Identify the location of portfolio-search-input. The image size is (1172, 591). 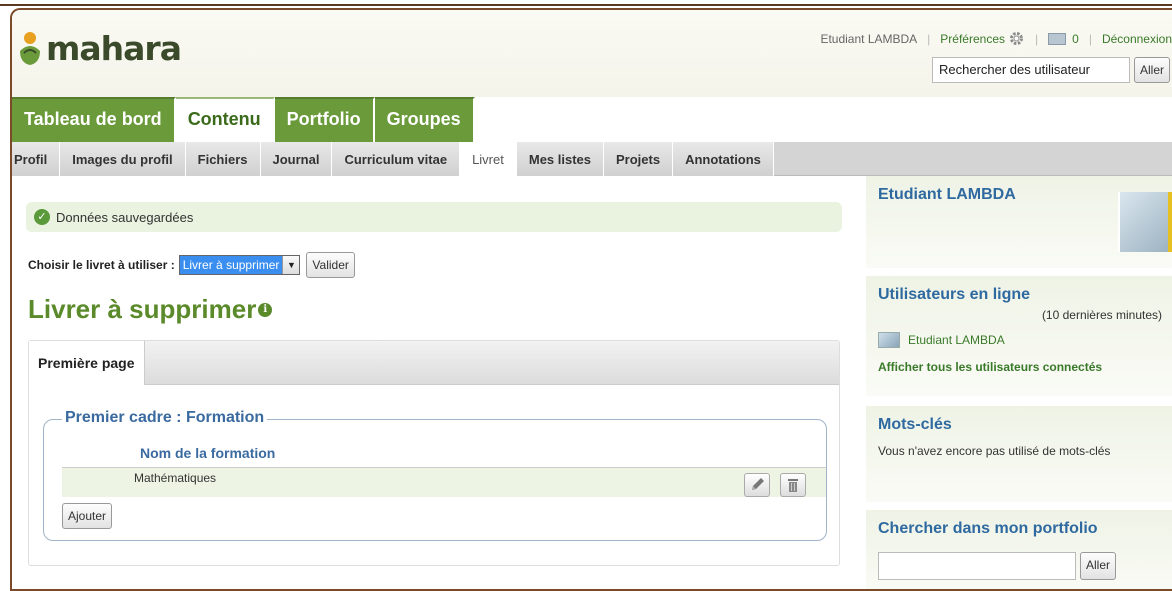
(977, 566).